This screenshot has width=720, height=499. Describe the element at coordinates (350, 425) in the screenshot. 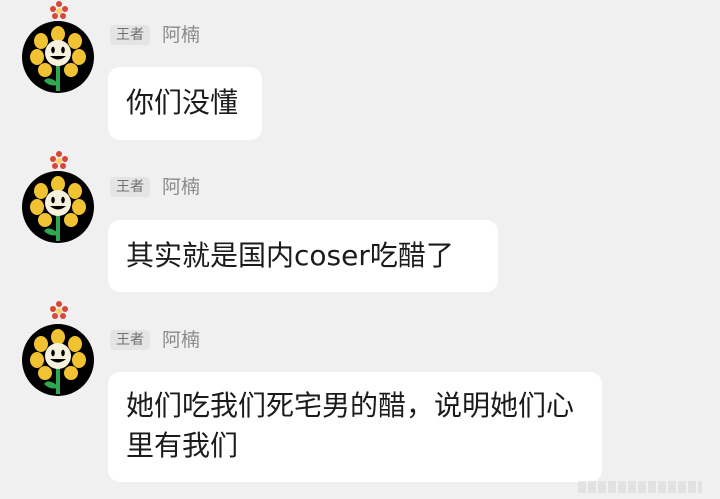

I see `message-text: 她们吃我们死宅男的醋，说明她们心里有我们` at that location.